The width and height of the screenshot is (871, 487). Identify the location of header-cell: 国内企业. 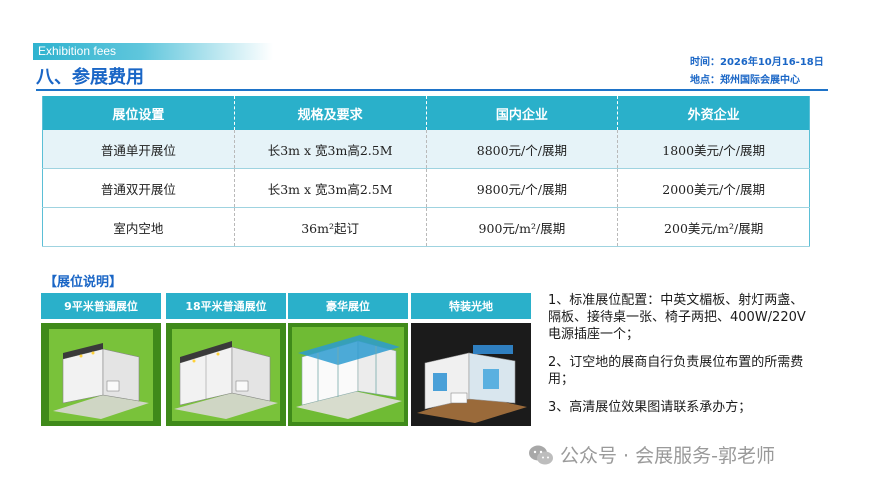
(522, 113).